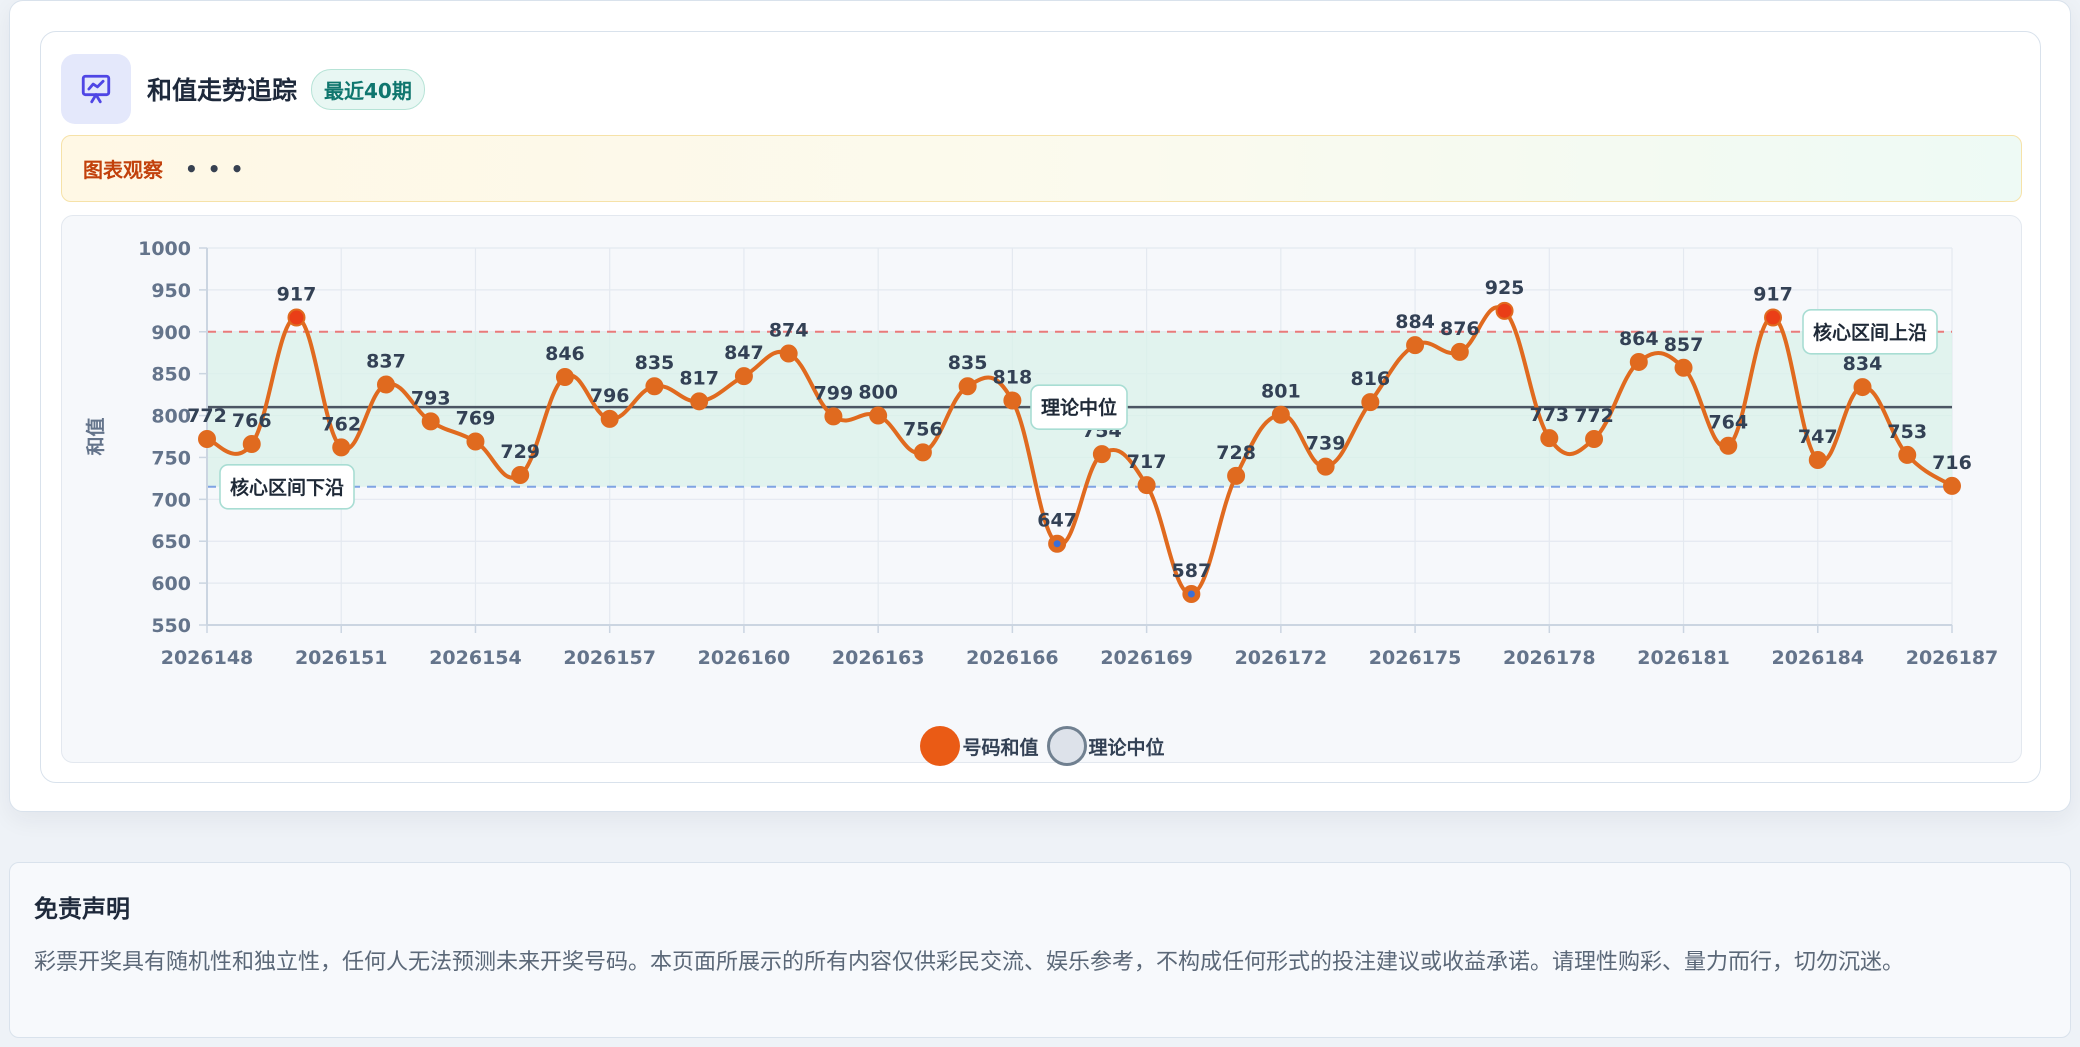 This screenshot has height=1047, width=2080. What do you see at coordinates (386, 362) in the screenshot?
I see `sum-value-label: 837` at bounding box center [386, 362].